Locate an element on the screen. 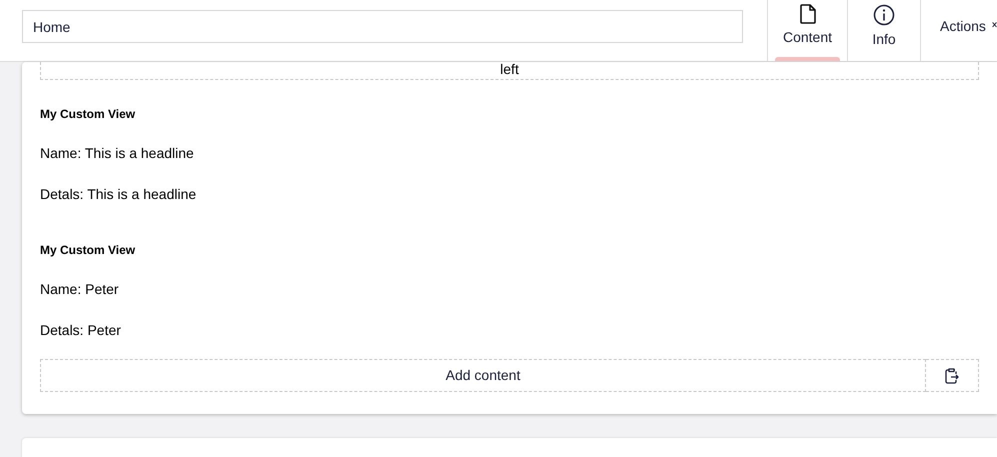 This screenshot has width=997, height=457. slot-label: left is located at coordinates (509, 69).